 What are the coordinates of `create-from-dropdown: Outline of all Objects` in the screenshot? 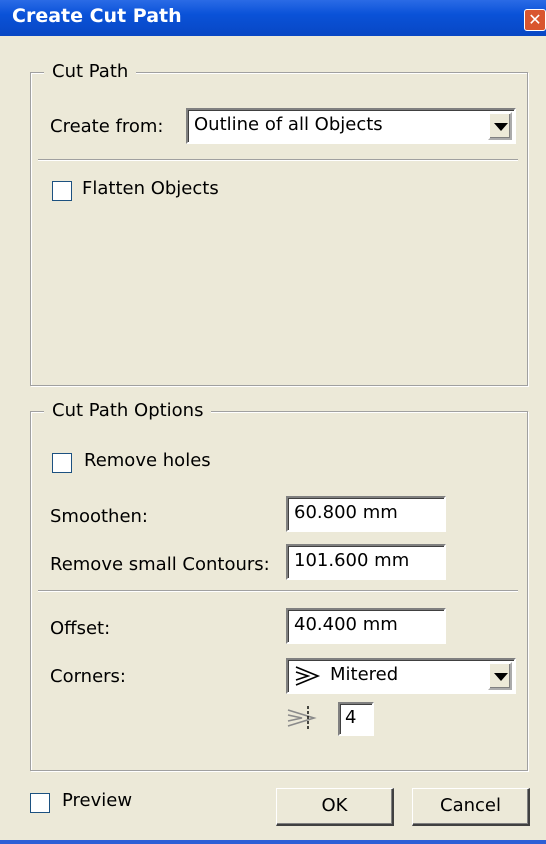 It's located at (351, 126).